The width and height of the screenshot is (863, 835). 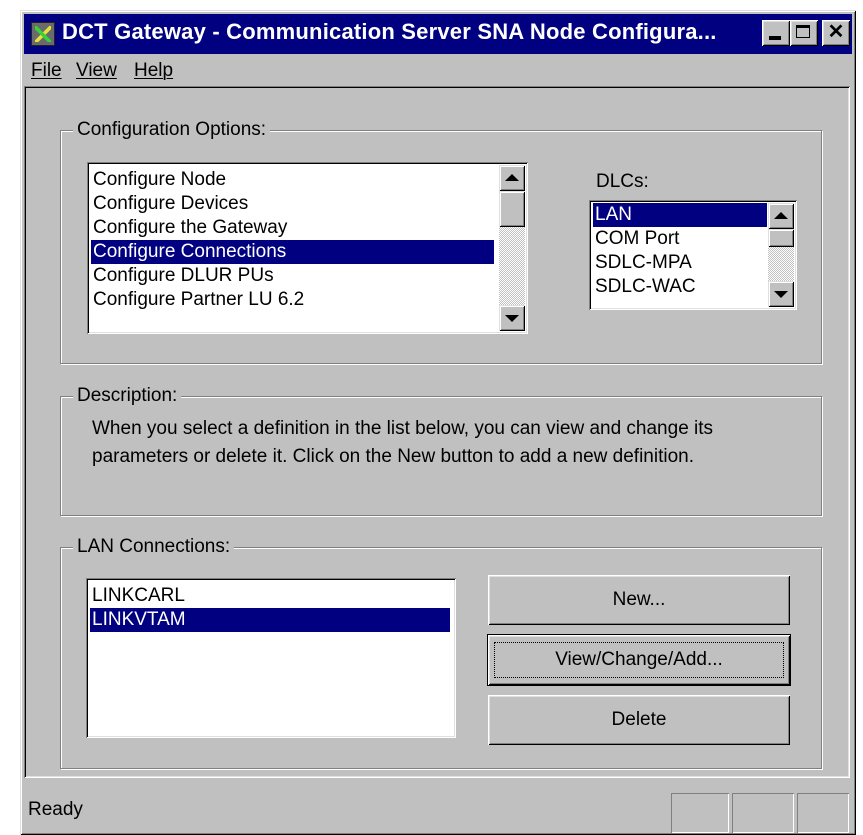 What do you see at coordinates (680, 287) in the screenshot?
I see `list-item: SDLC-WAC` at bounding box center [680, 287].